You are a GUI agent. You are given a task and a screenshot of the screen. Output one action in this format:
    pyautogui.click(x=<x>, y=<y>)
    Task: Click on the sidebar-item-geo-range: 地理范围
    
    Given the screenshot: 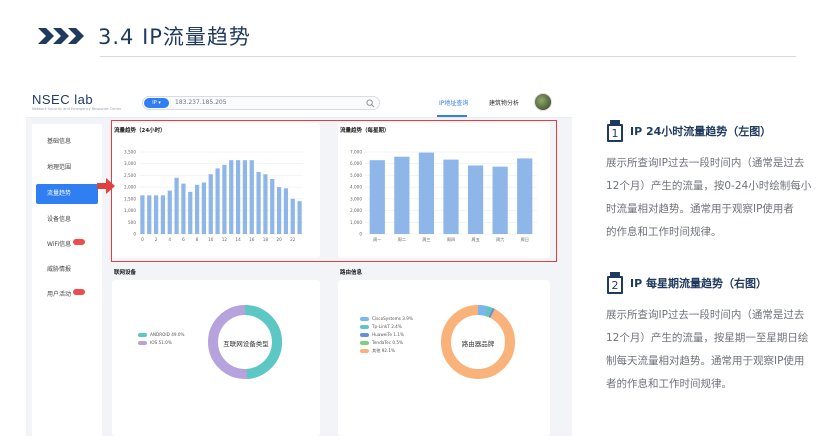 What is the action you would take?
    pyautogui.click(x=67, y=168)
    